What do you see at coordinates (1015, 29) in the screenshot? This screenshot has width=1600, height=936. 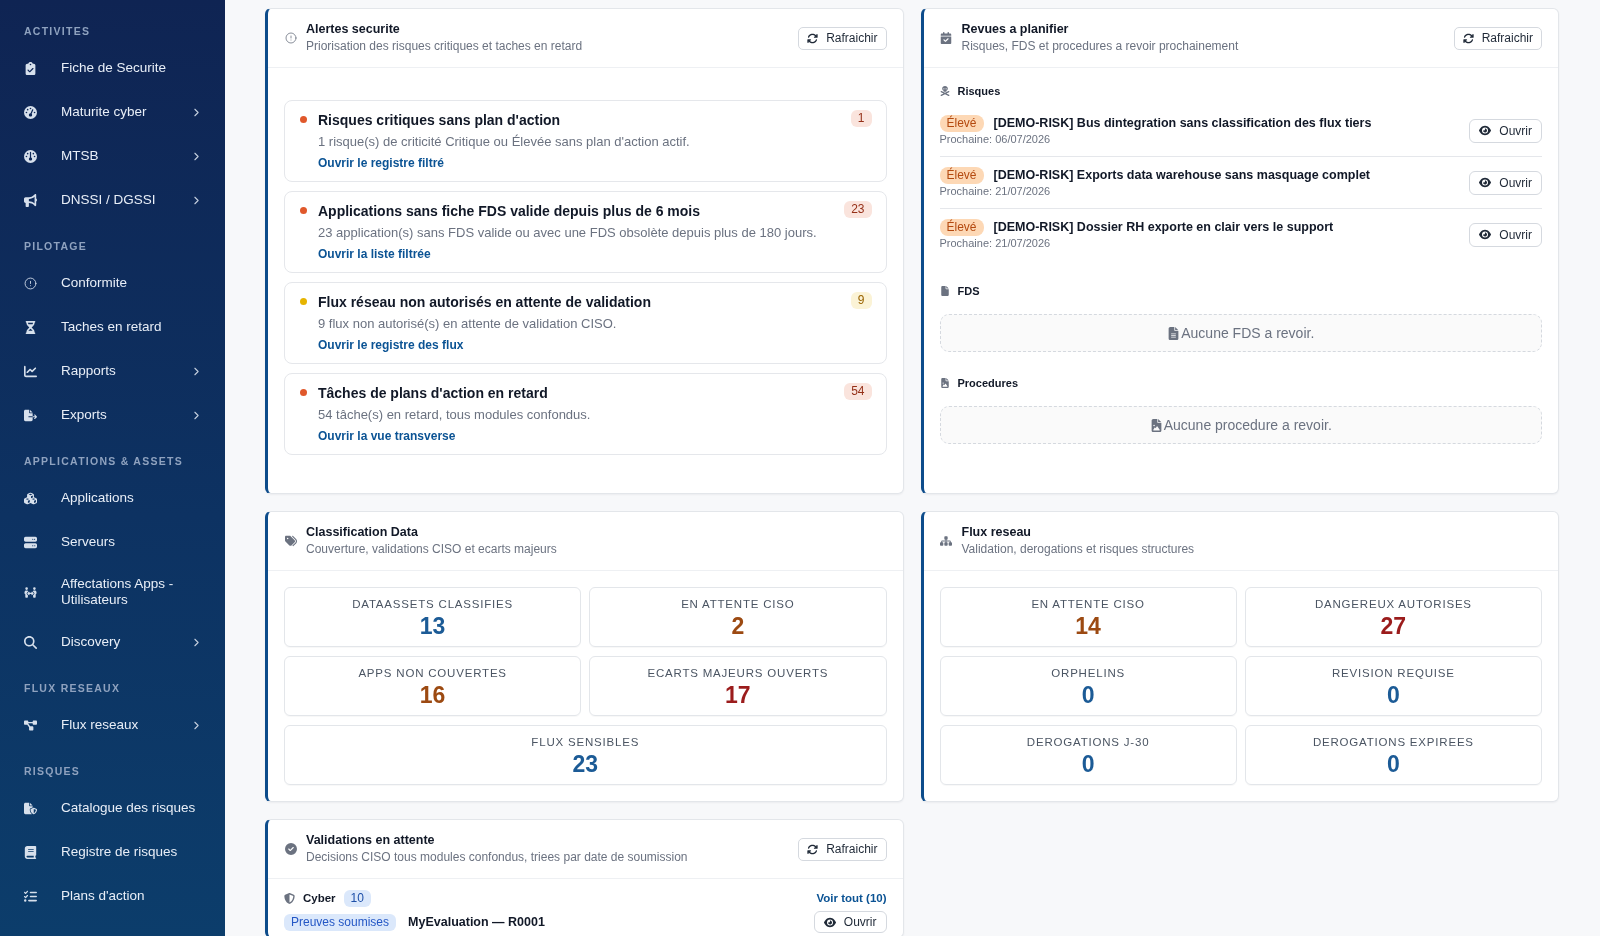 I see `card-title: Revues a planifier` at bounding box center [1015, 29].